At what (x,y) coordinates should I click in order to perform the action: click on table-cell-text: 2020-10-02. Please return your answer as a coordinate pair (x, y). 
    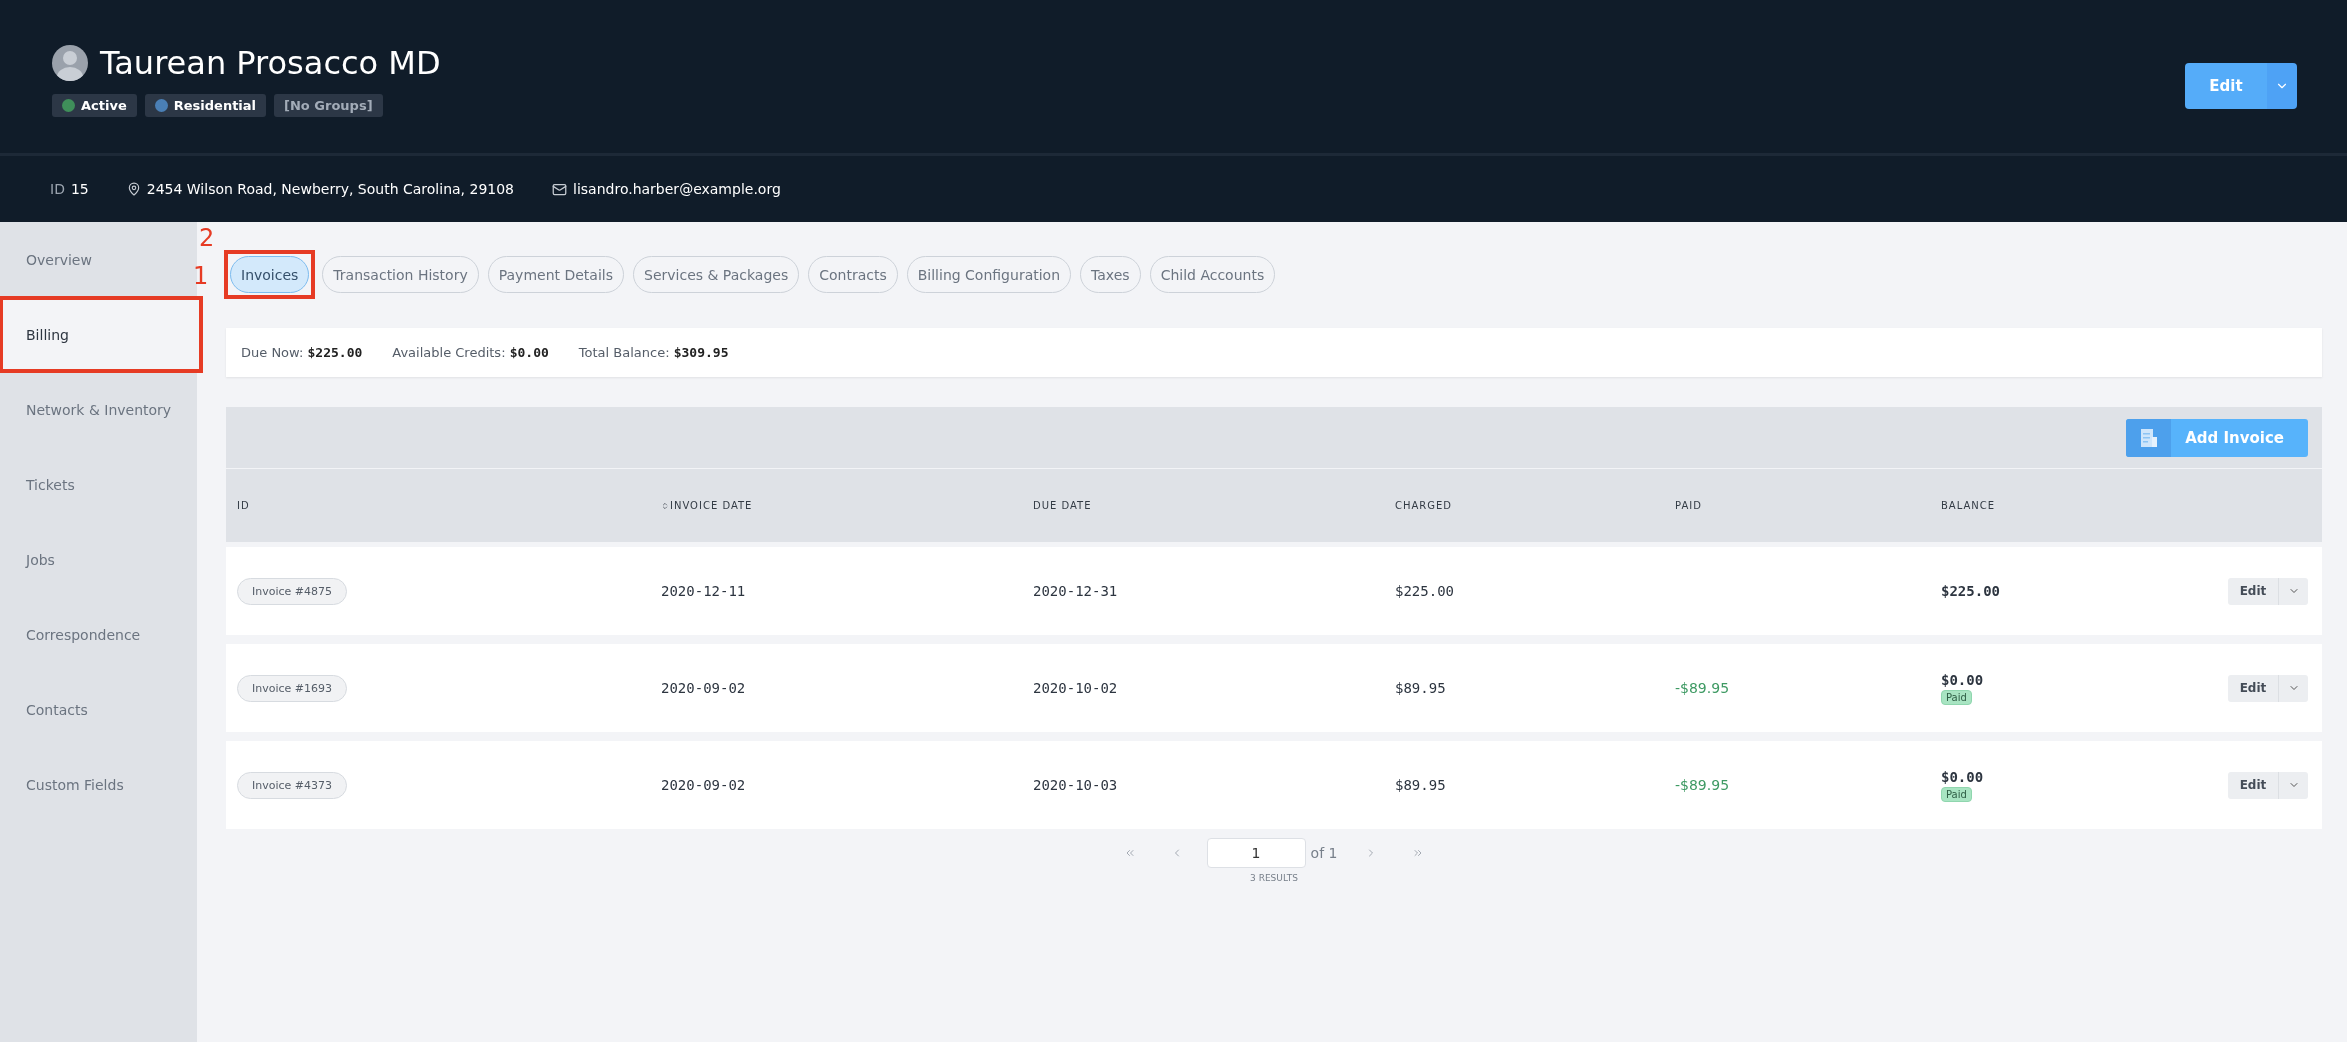
    Looking at the image, I should click on (1076, 688).